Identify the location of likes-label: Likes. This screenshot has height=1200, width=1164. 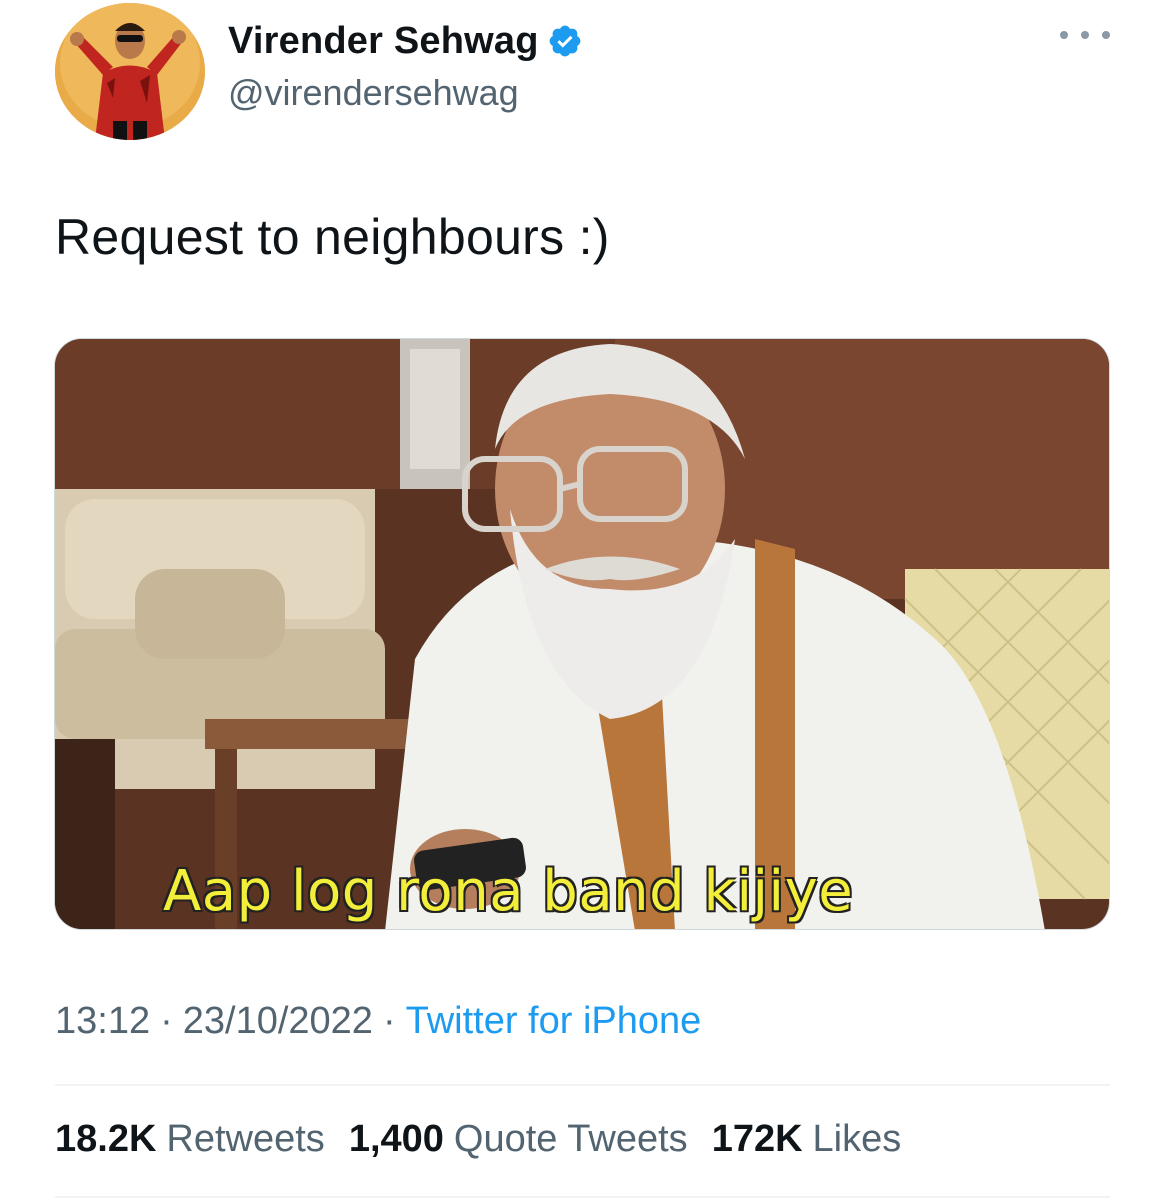
(857, 1139).